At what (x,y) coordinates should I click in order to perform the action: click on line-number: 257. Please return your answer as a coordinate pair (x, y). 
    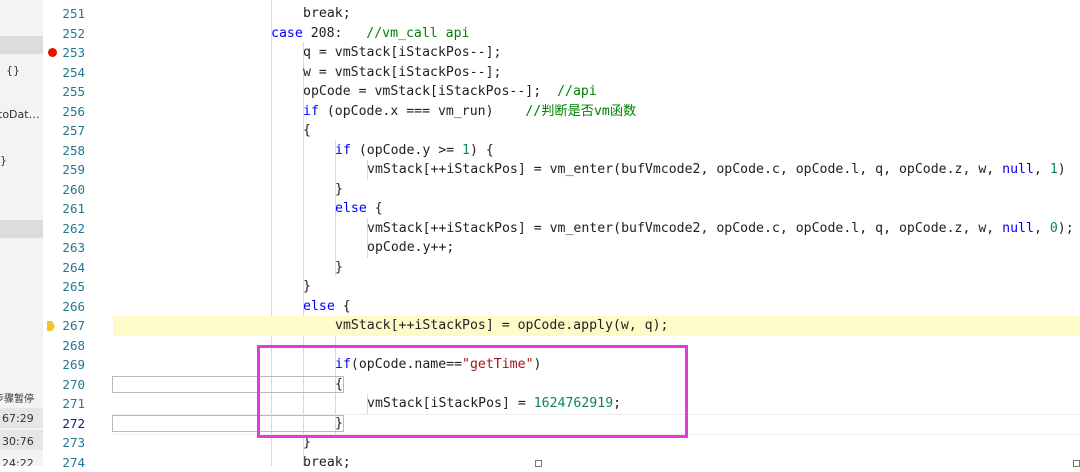
    Looking at the image, I should click on (65, 131).